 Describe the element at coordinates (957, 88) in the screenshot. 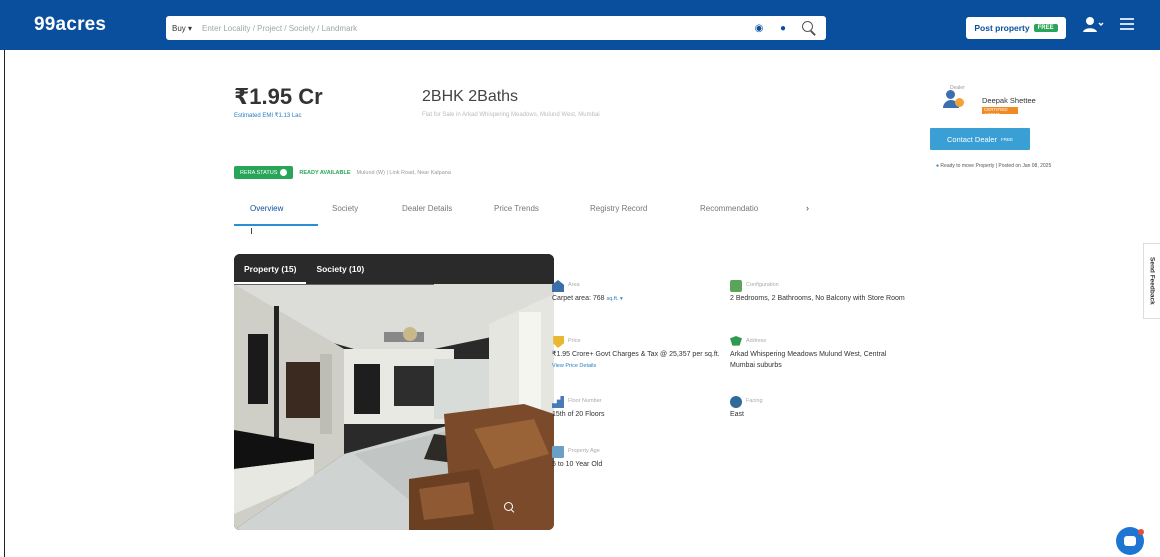

I see `dealer-role: Dealer` at that location.